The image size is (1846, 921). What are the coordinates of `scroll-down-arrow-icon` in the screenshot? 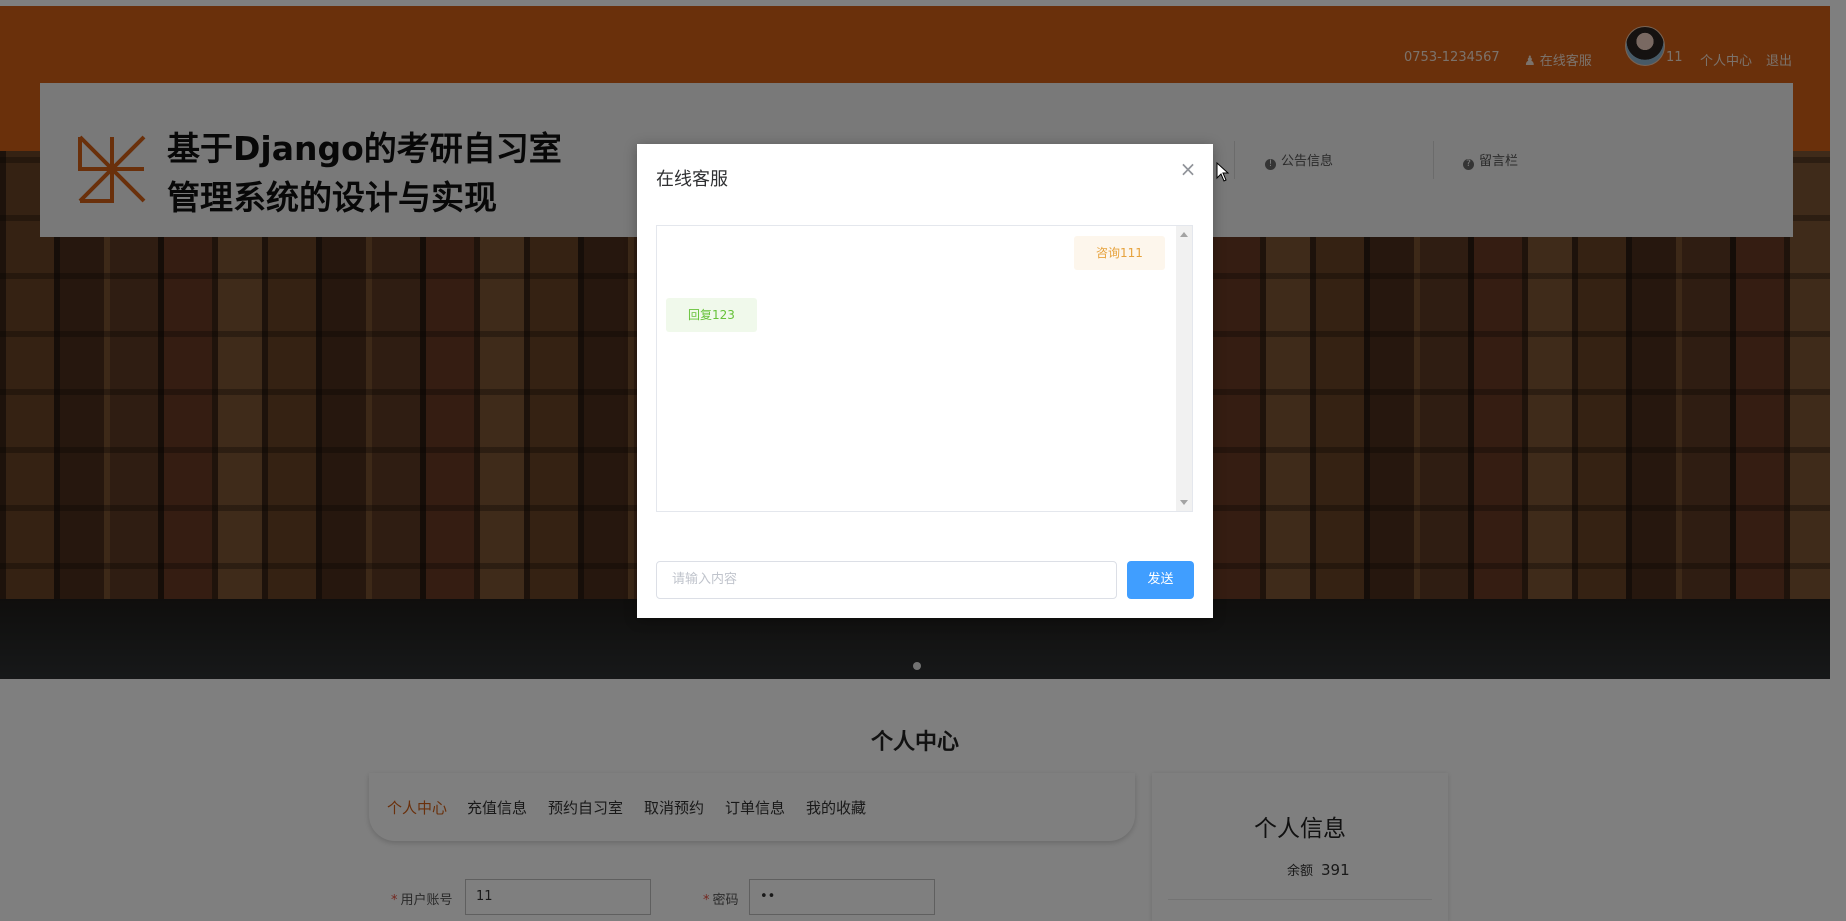 It's located at (1184, 502).